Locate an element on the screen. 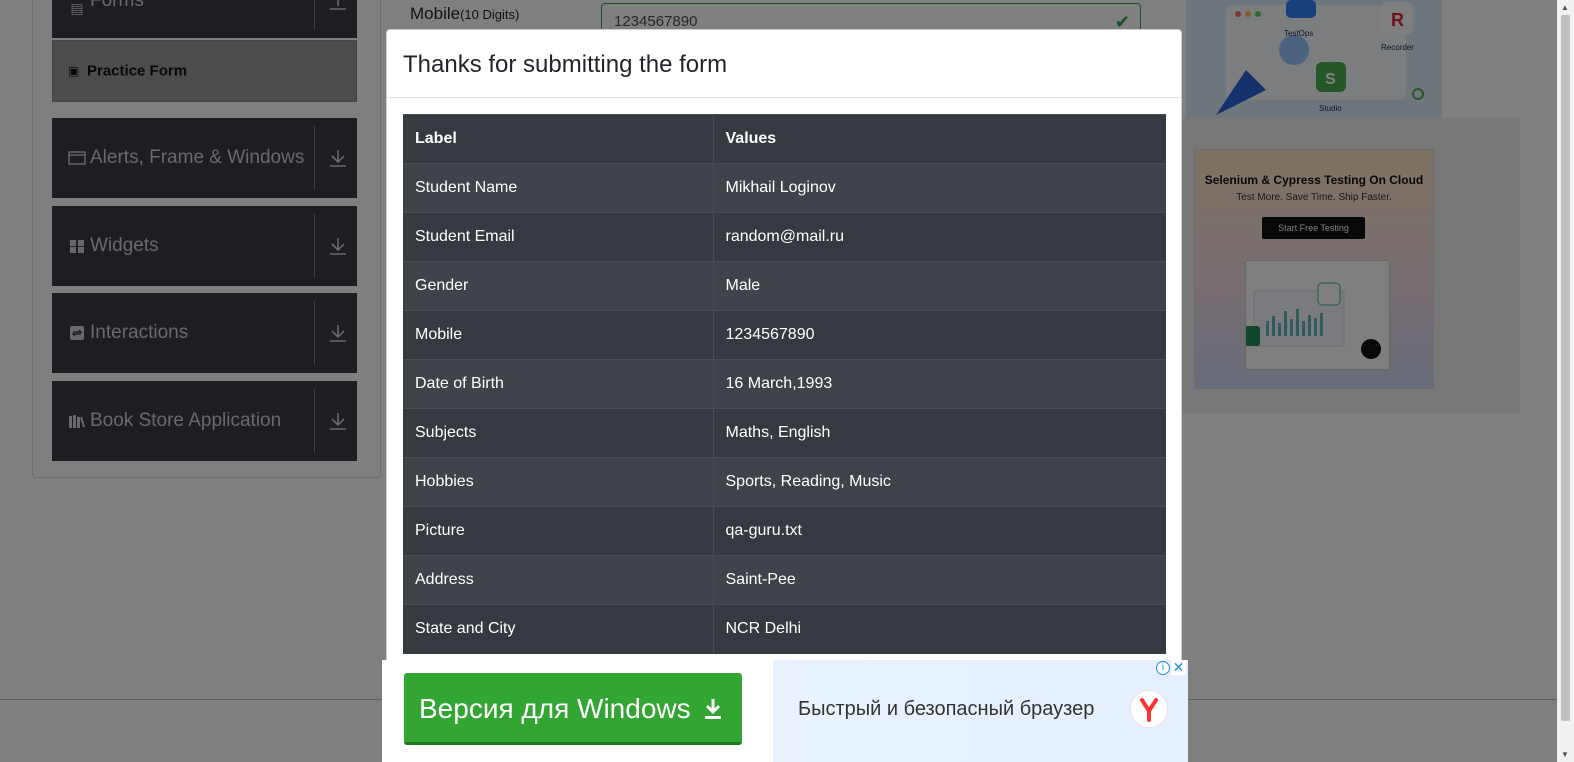 This screenshot has width=1574, height=762. row-value: NCR Delhi is located at coordinates (939, 629).